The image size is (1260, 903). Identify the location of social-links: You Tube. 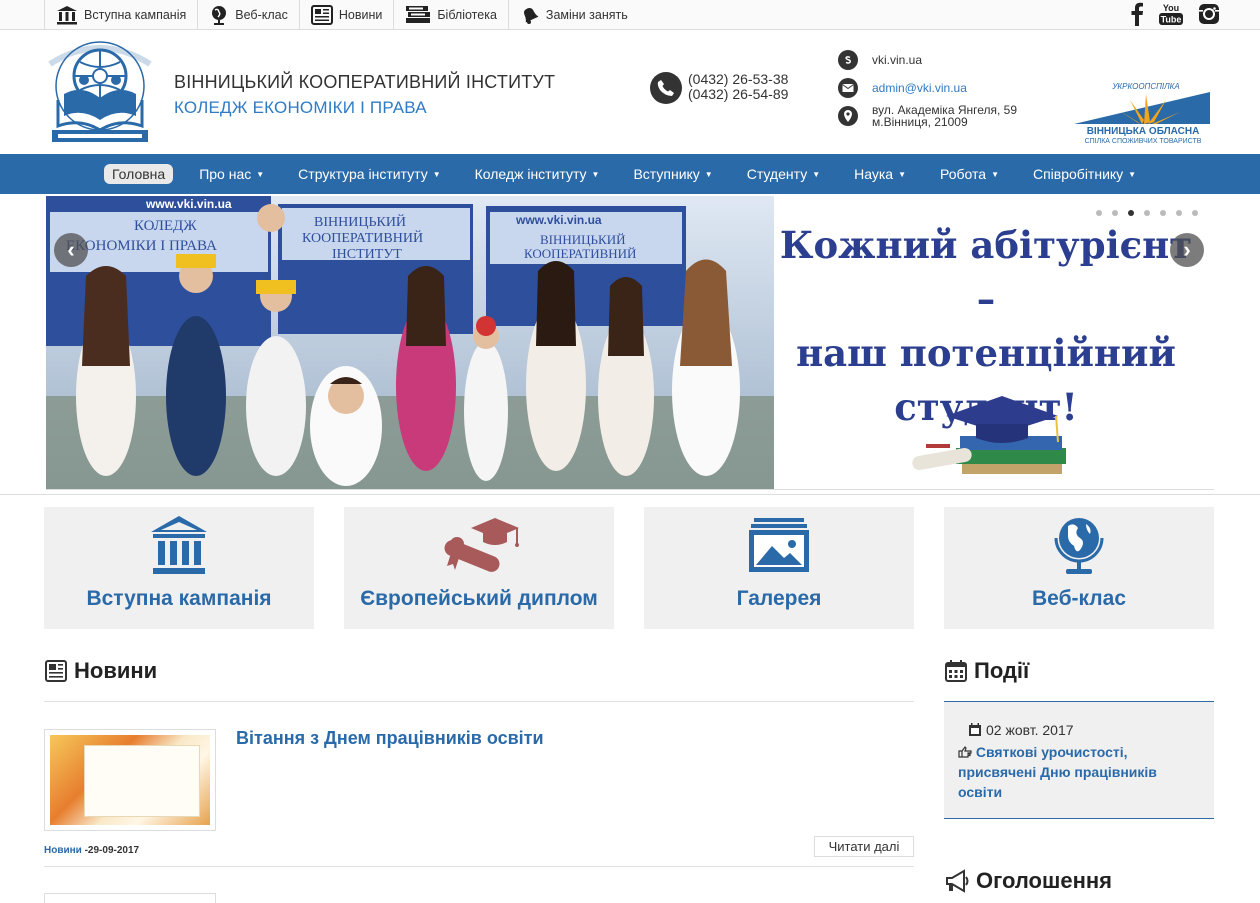
(1175, 14).